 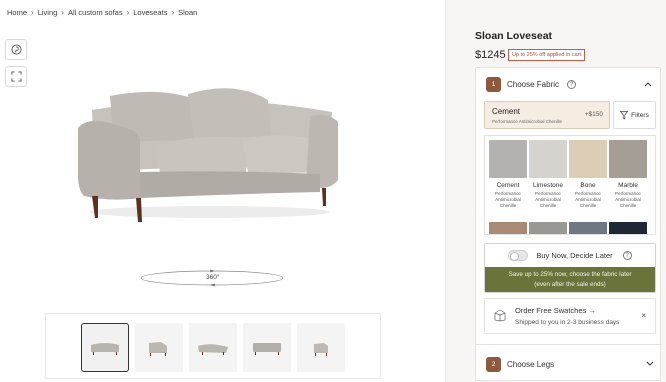 I want to click on thumbnail-back, so click(x=267, y=347).